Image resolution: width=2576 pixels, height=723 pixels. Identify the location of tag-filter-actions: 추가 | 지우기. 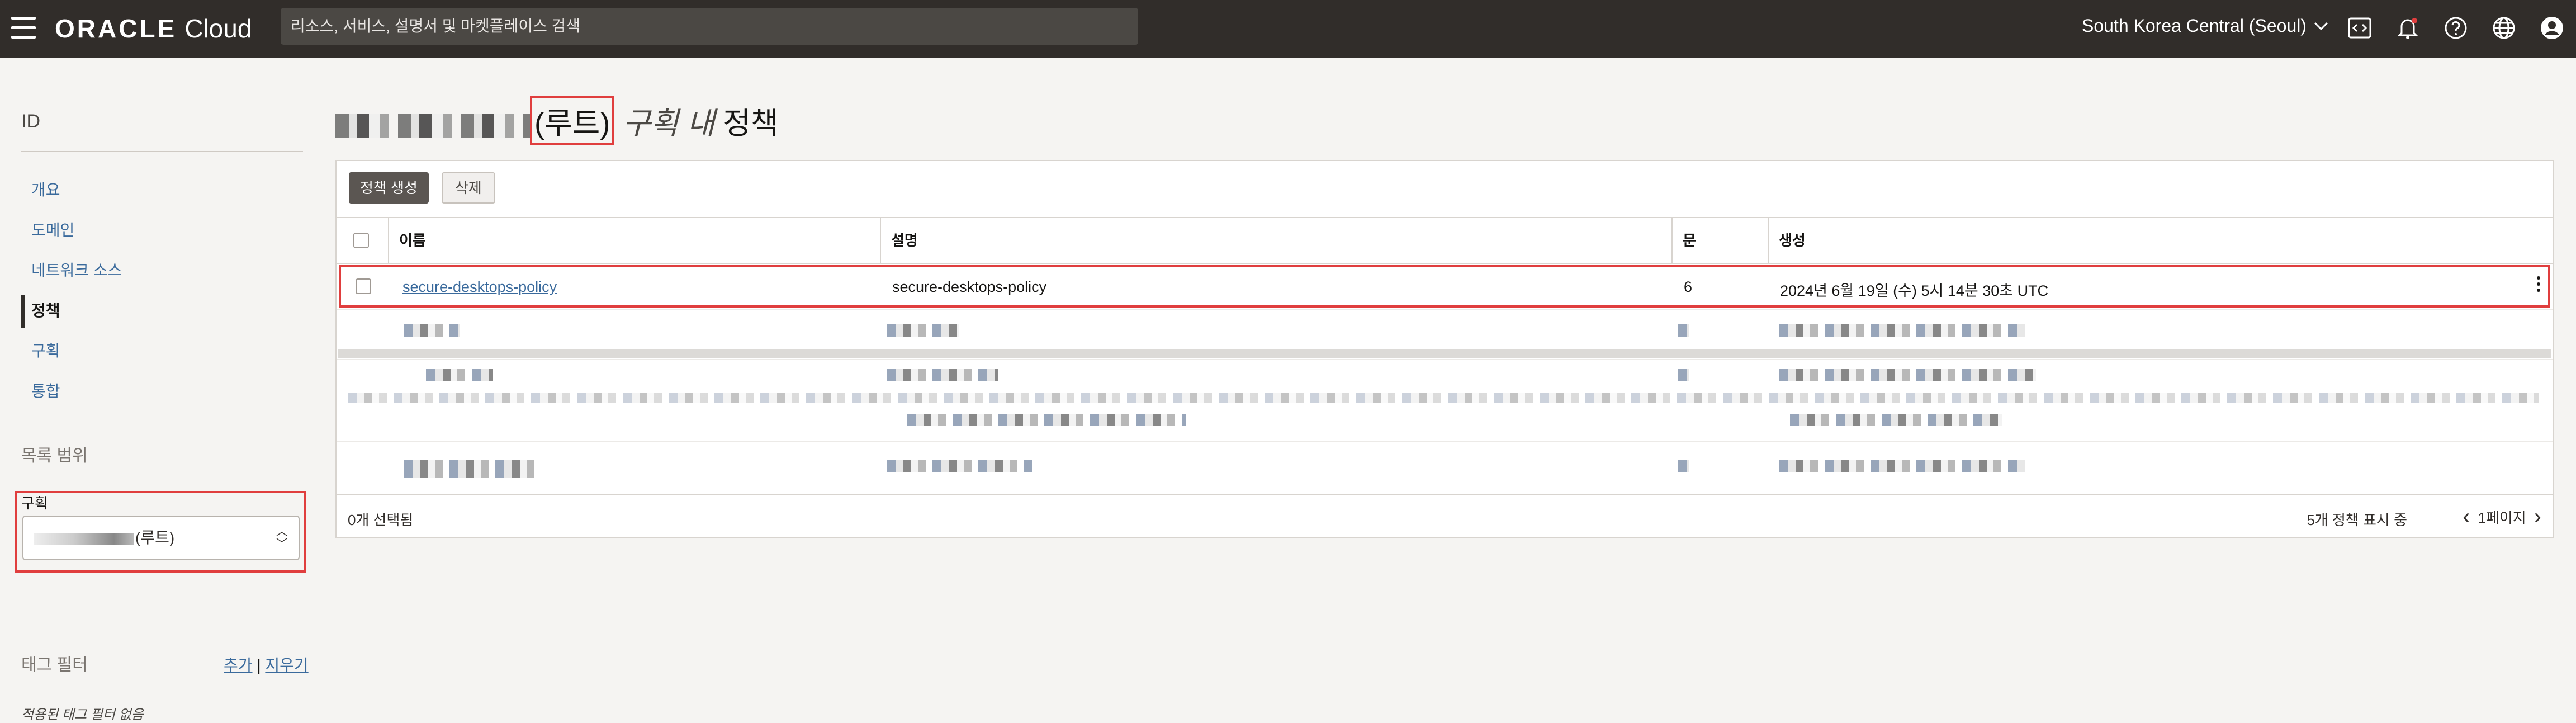
(266, 664).